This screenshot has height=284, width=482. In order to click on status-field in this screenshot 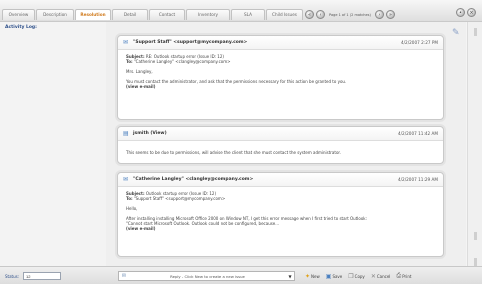, I will do `click(42, 276)`.